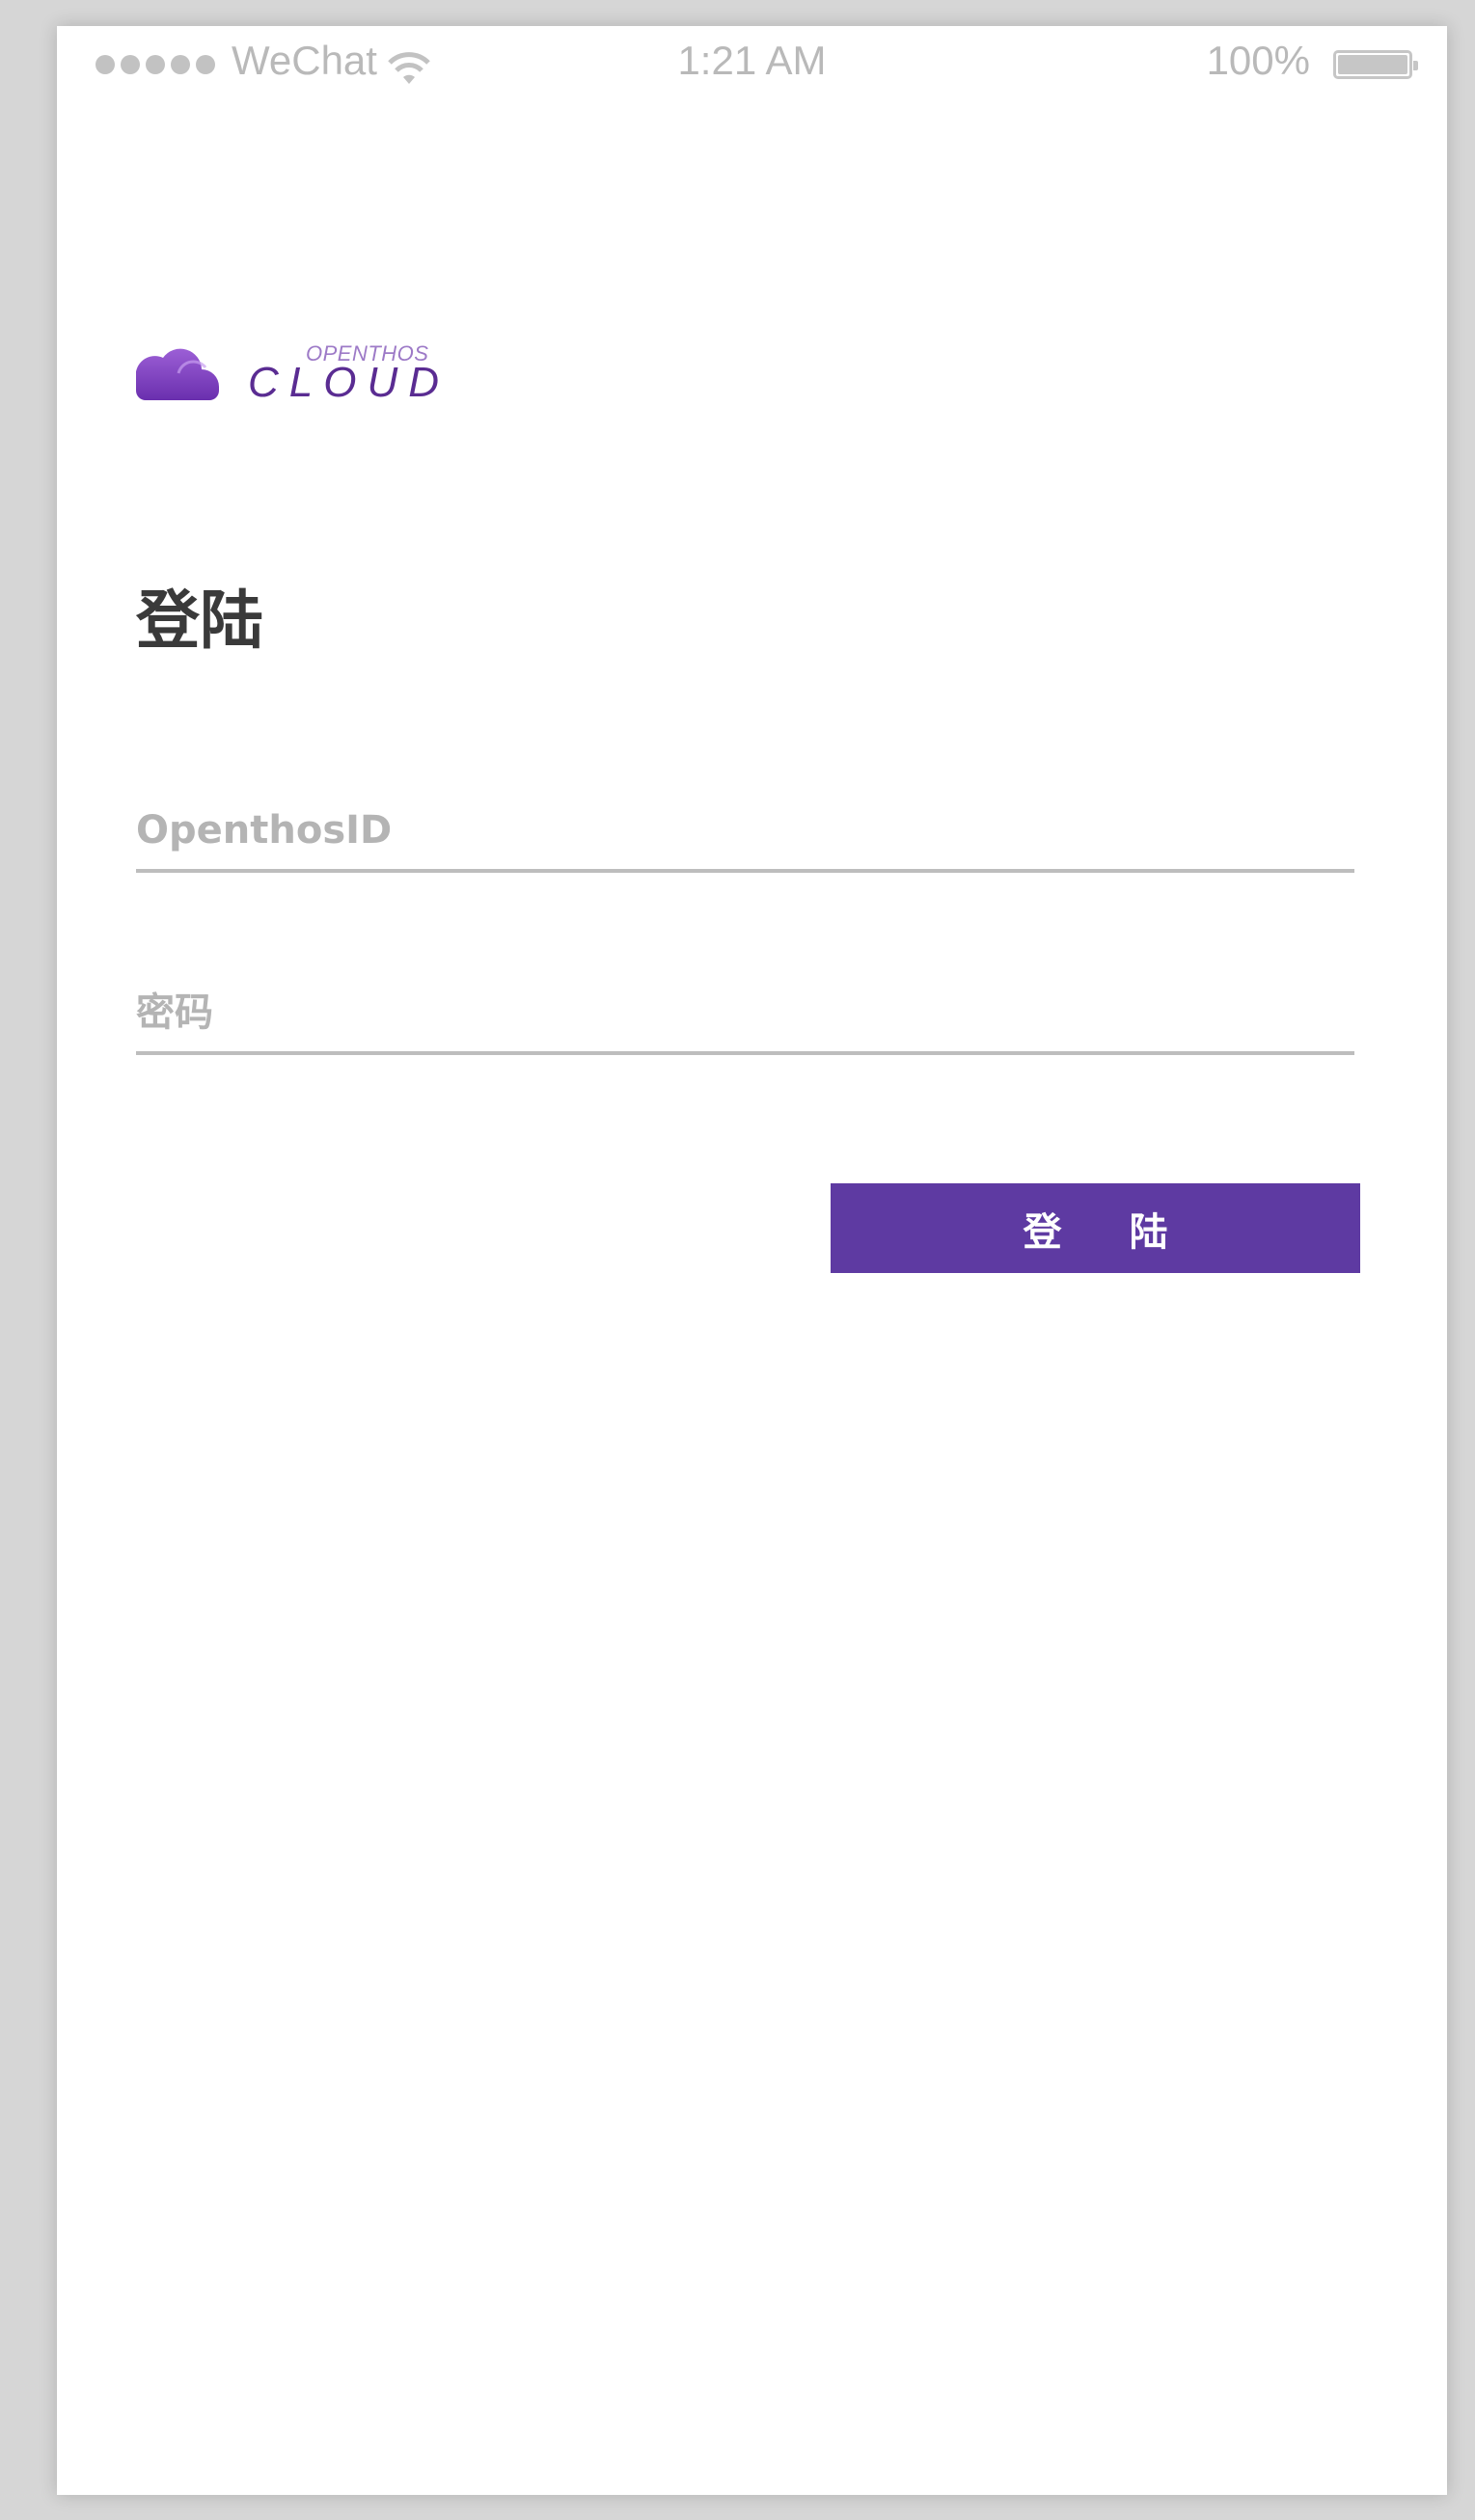 This screenshot has height=2520, width=1475. What do you see at coordinates (1375, 65) in the screenshot?
I see `battery-icon` at bounding box center [1375, 65].